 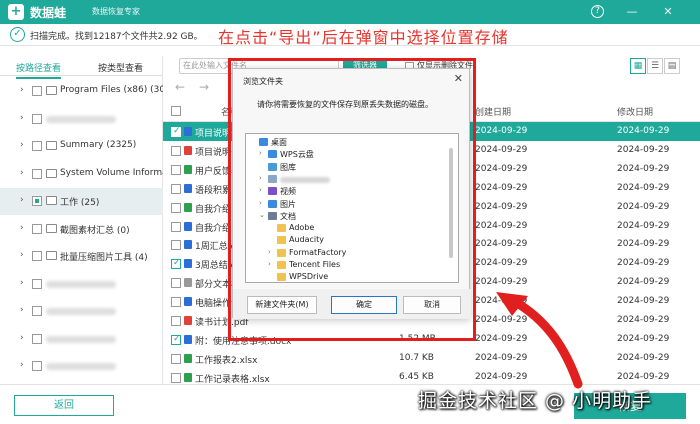 I want to click on back-arrow-icon: ←, so click(x=180, y=87).